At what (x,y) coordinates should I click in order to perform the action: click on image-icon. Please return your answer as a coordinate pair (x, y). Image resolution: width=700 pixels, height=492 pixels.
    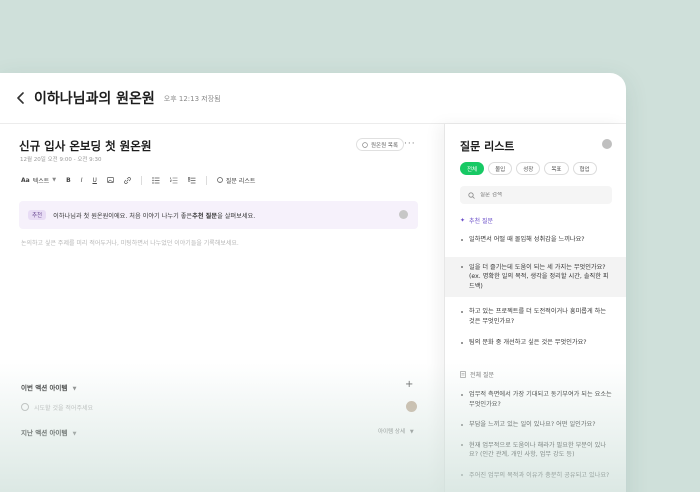
    Looking at the image, I should click on (110, 180).